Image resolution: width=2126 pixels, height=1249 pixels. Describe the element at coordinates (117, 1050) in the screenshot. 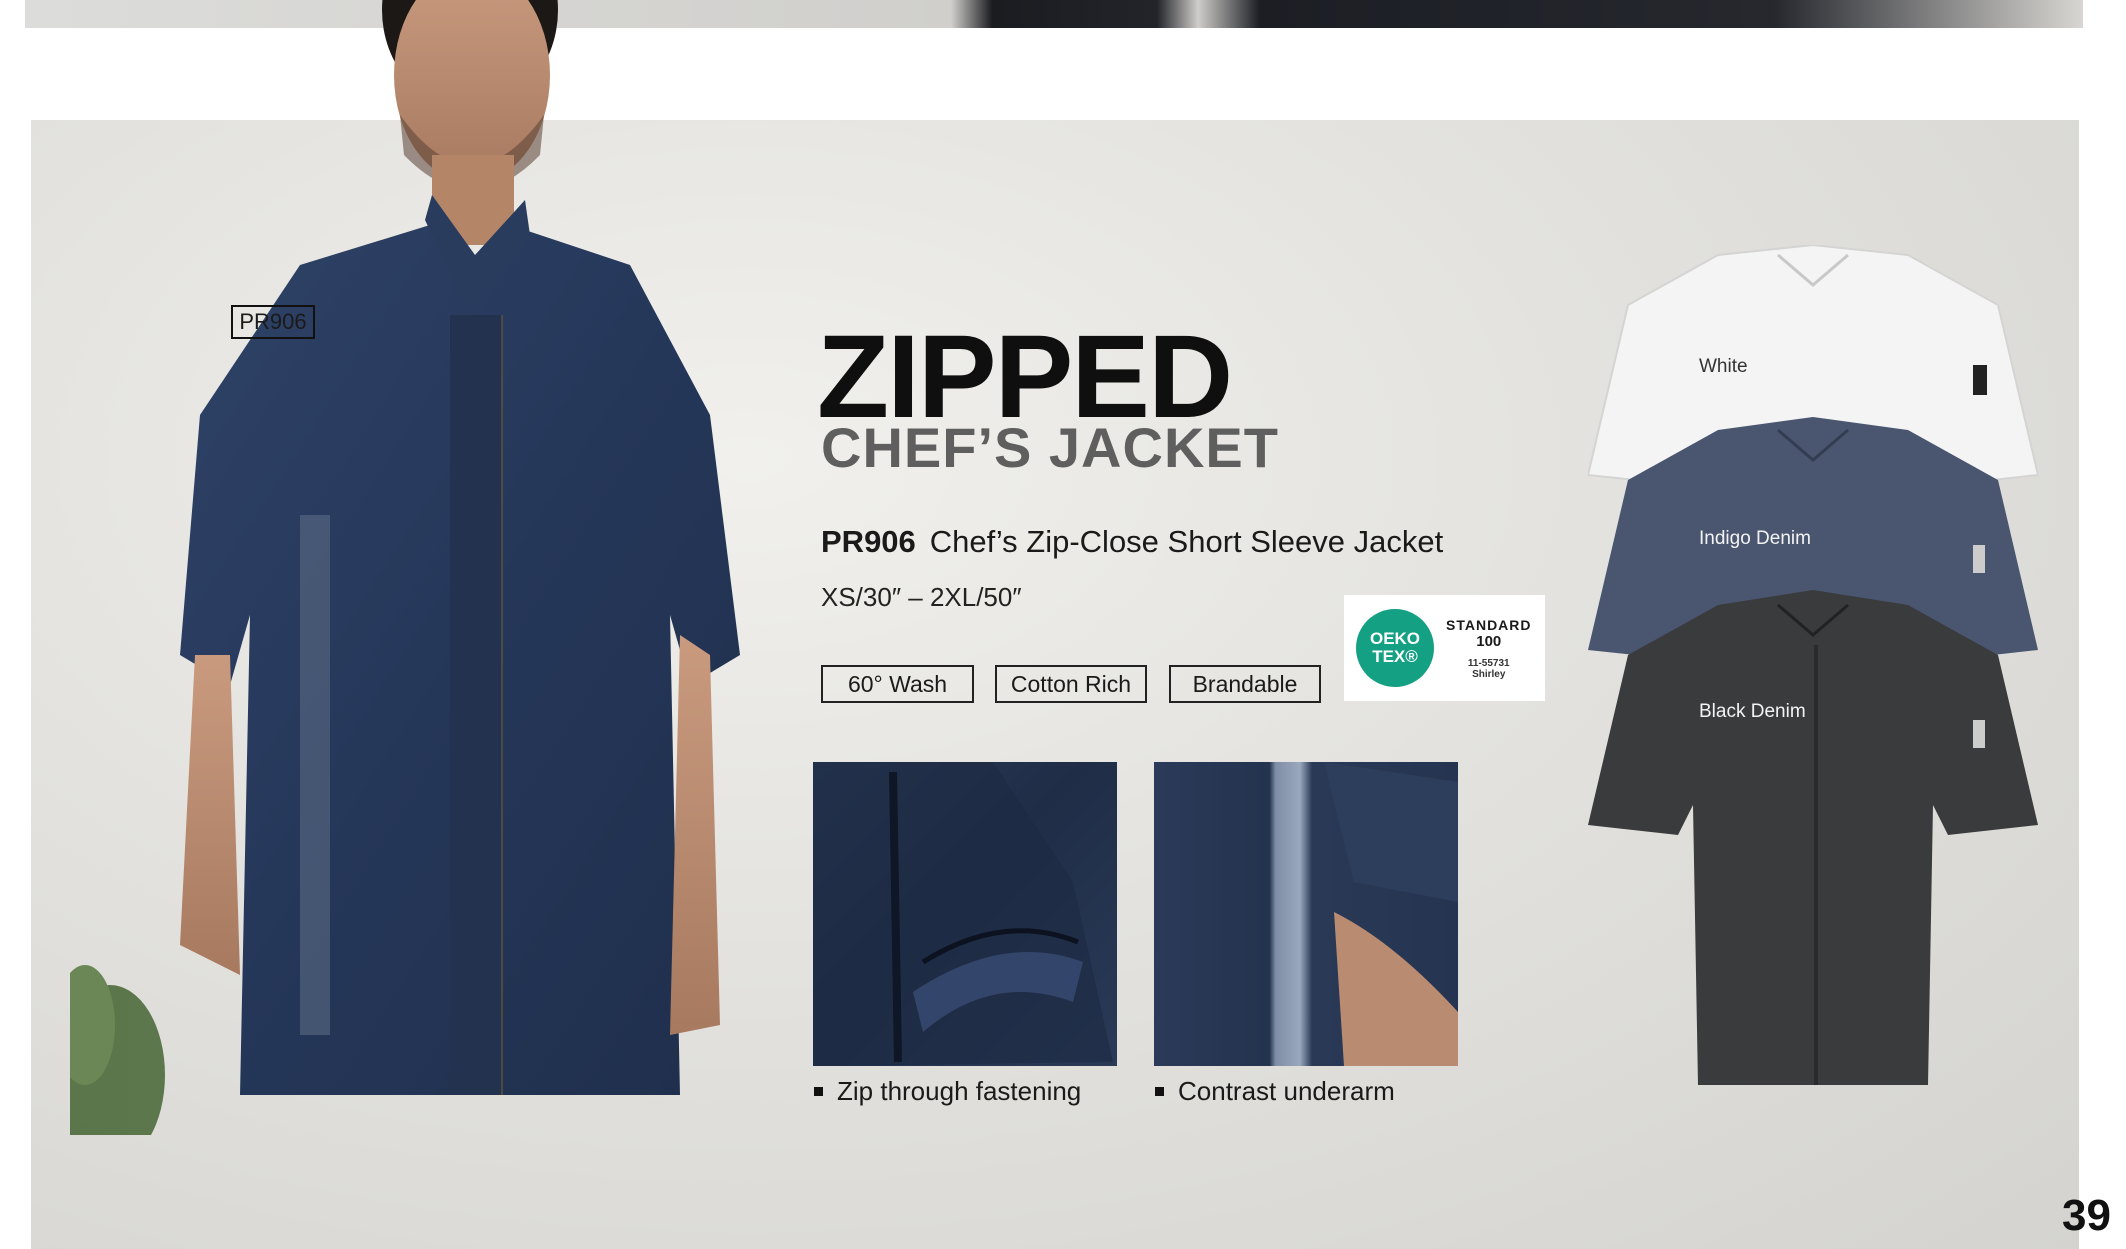

I see `plant-decor` at that location.